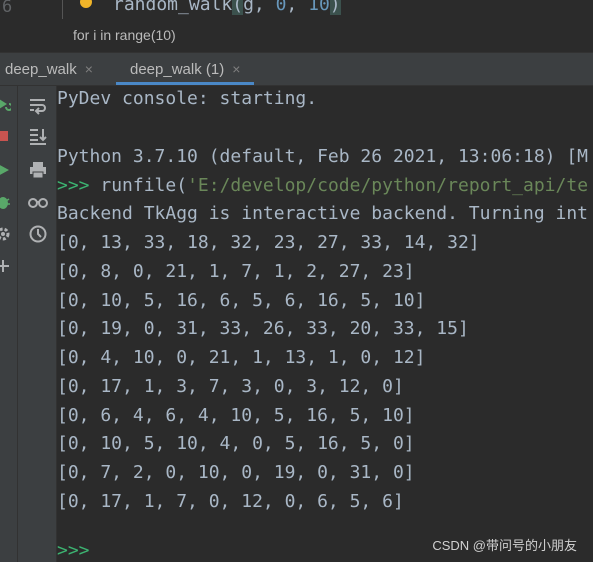 Image resolution: width=593 pixels, height=562 pixels. Describe the element at coordinates (5, 170) in the screenshot. I see `run-icon` at that location.